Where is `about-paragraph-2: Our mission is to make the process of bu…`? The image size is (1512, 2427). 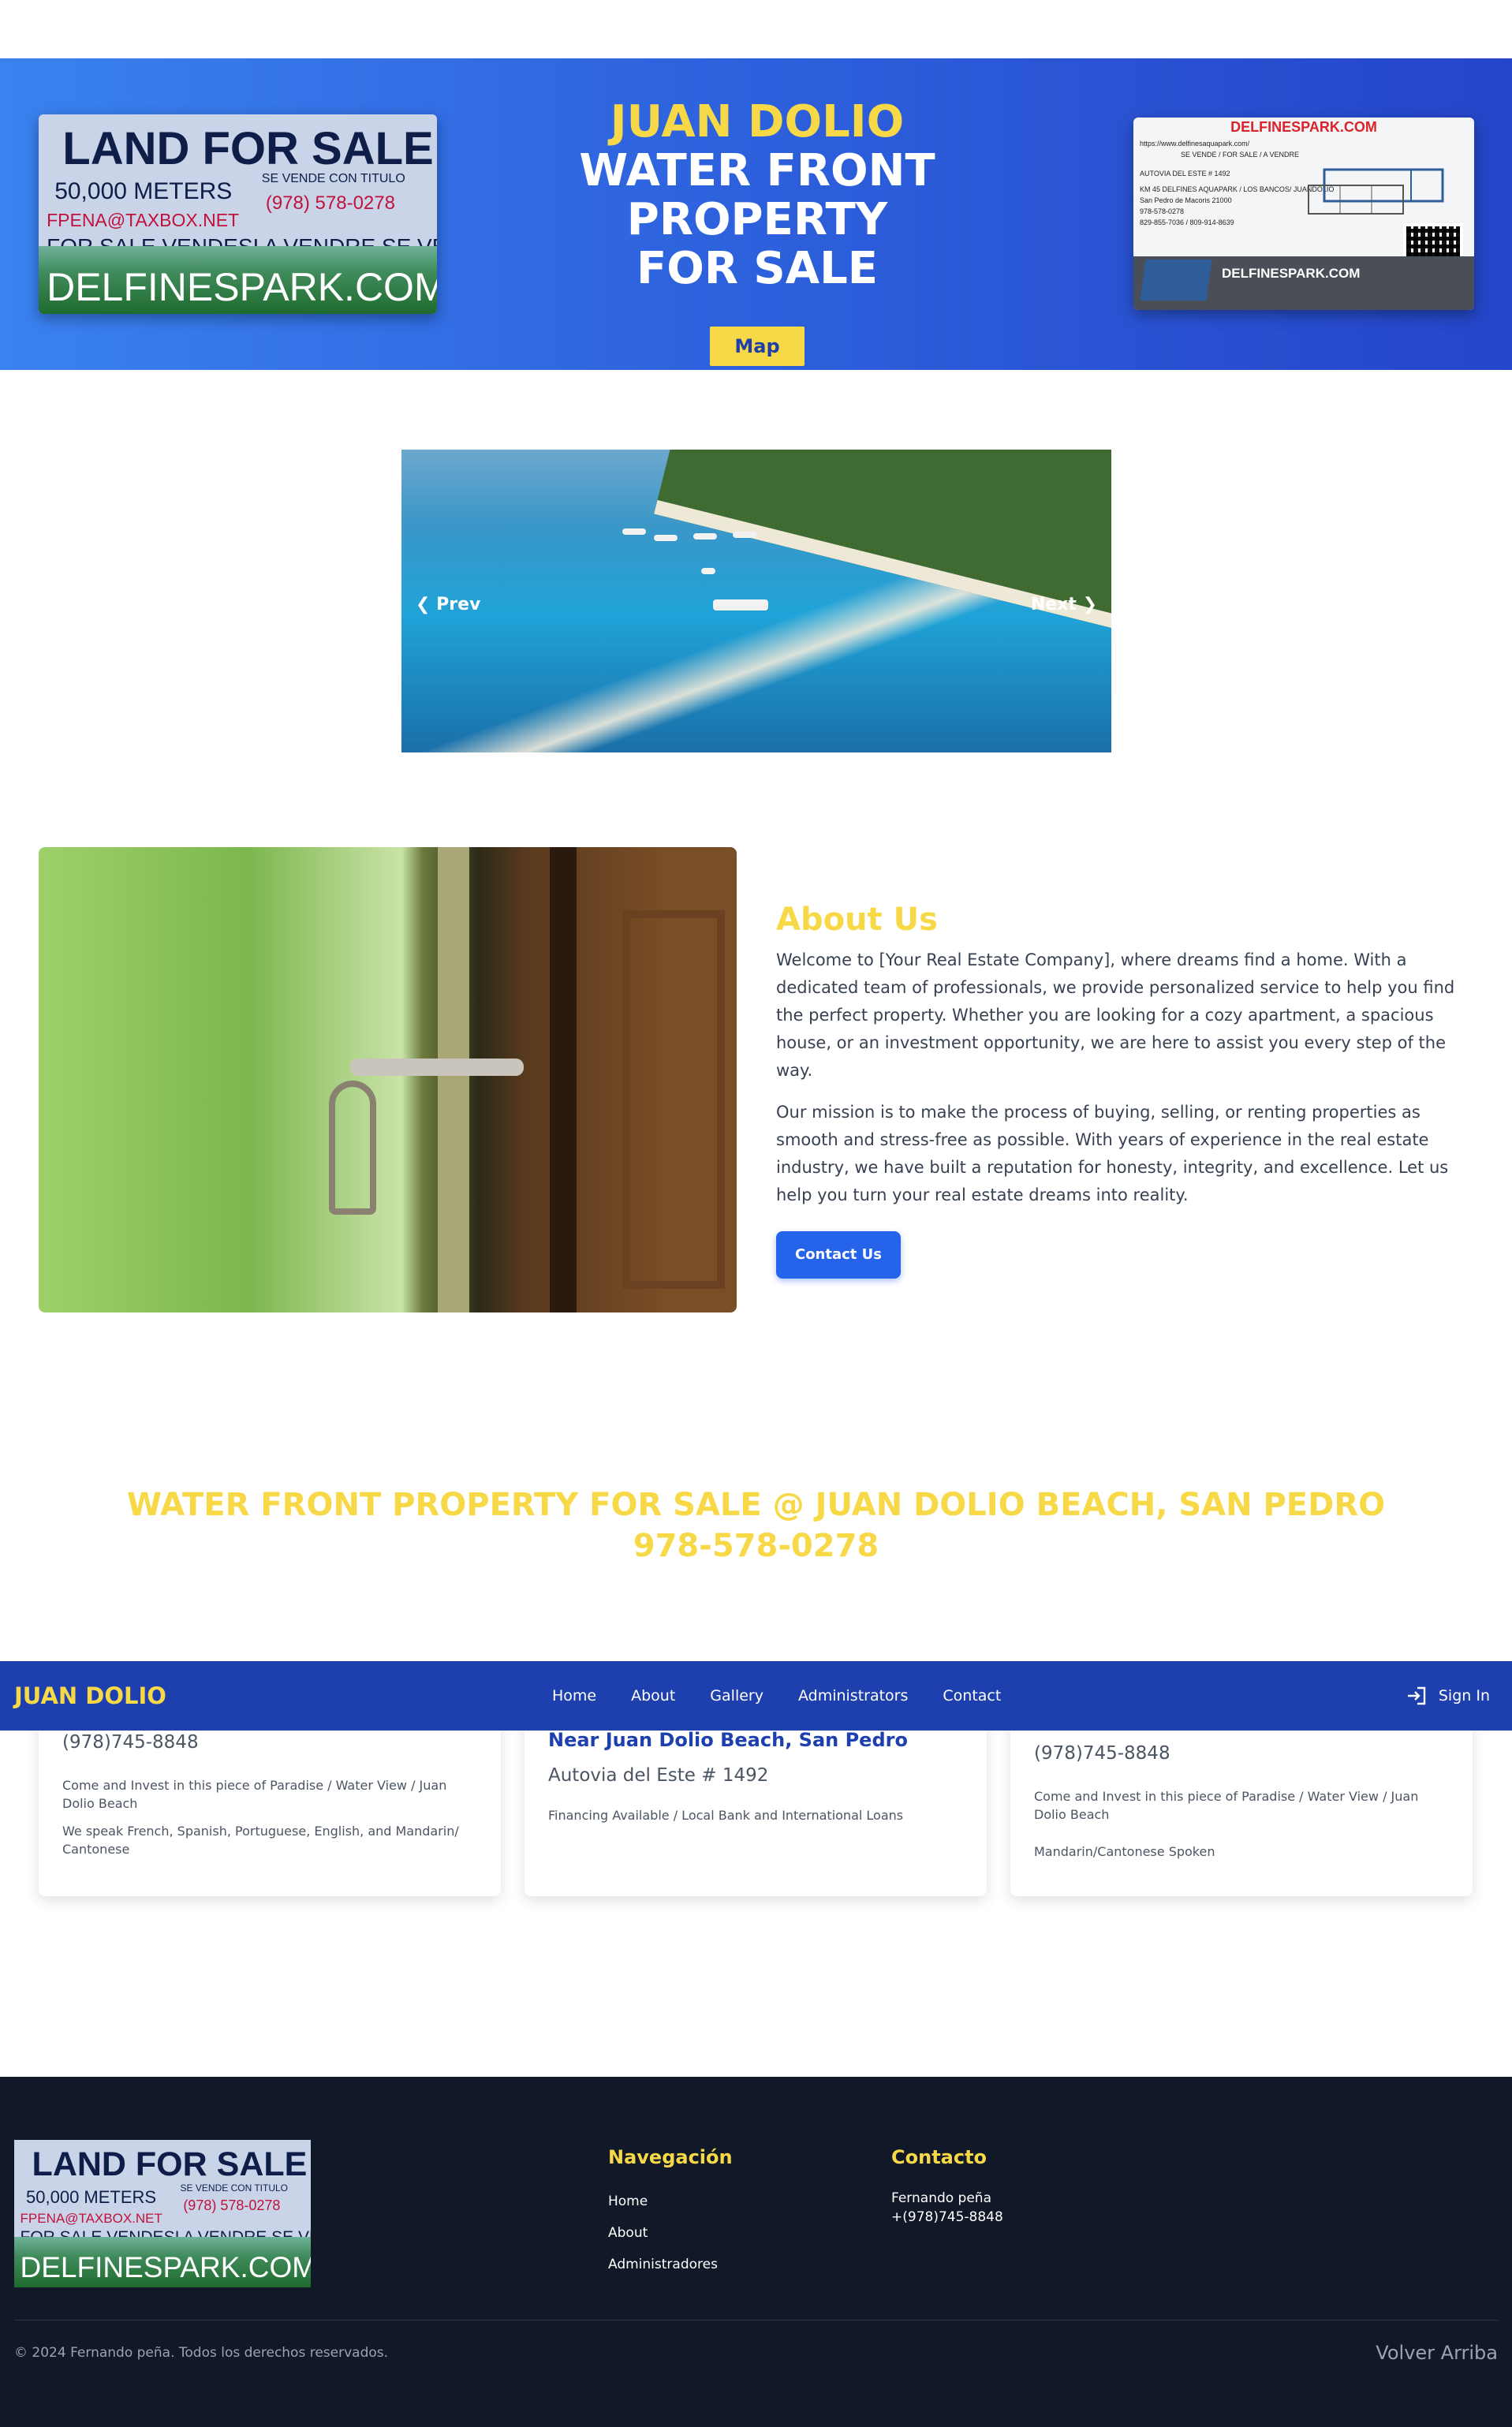 about-paragraph-2: Our mission is to make the process of bu… is located at coordinates (1112, 1153).